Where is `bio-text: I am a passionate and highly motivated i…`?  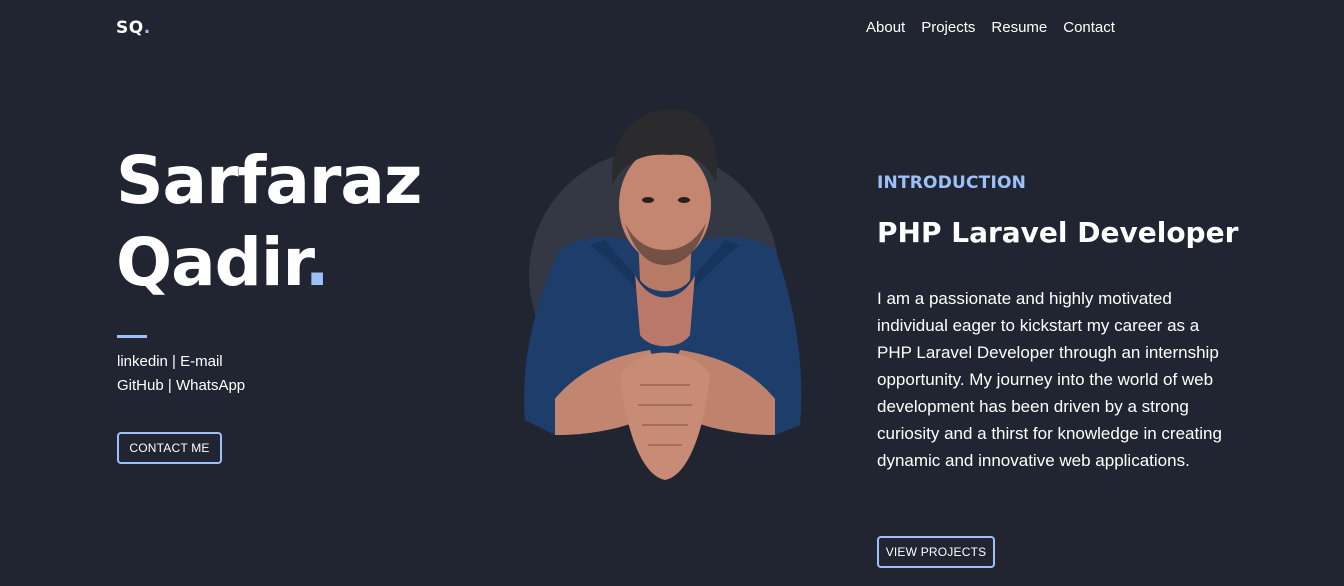
bio-text: I am a passionate and highly motivated i… is located at coordinates (1049, 379).